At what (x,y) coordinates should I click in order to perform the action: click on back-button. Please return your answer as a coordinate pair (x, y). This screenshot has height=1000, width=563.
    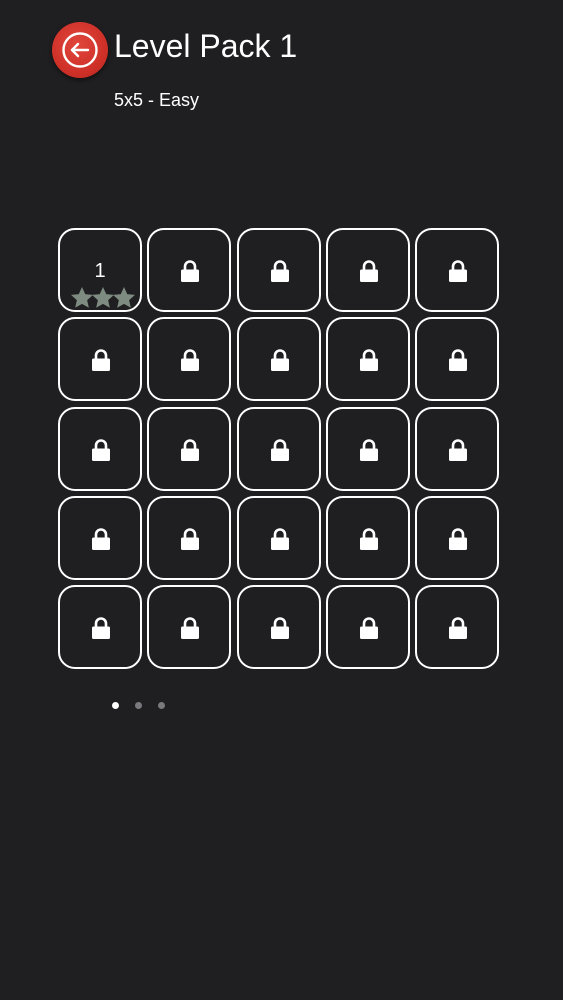
    Looking at the image, I should click on (80, 50).